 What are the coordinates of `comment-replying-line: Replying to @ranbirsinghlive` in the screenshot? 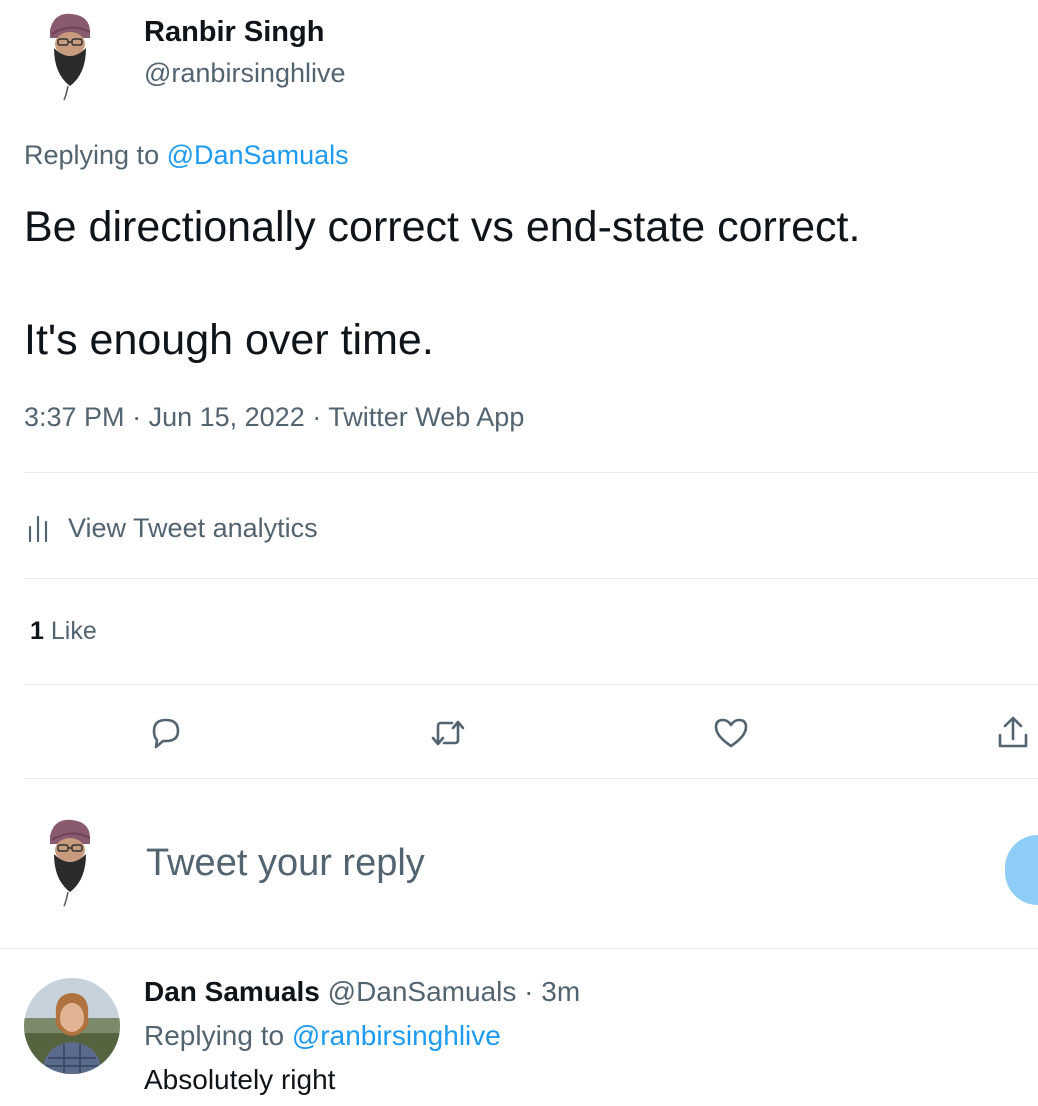 It's located at (322, 1036).